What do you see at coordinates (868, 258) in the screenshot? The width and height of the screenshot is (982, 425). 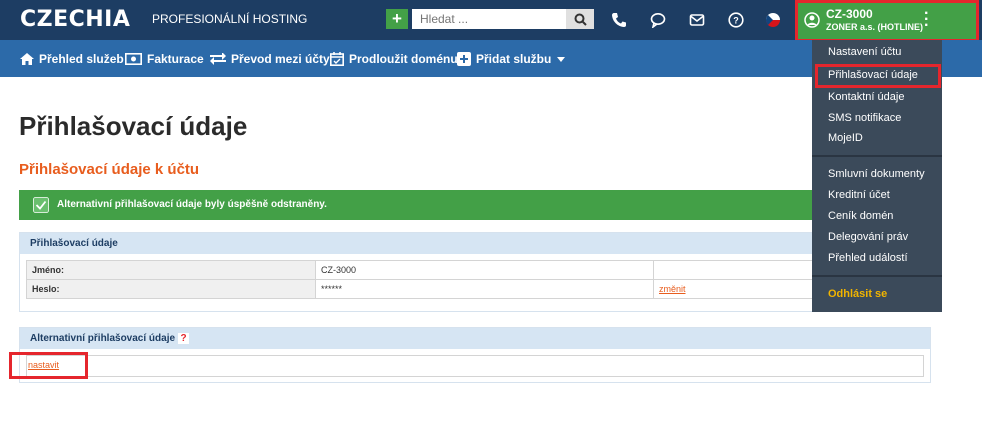 I see `menu-item-events: Přehled událostí` at bounding box center [868, 258].